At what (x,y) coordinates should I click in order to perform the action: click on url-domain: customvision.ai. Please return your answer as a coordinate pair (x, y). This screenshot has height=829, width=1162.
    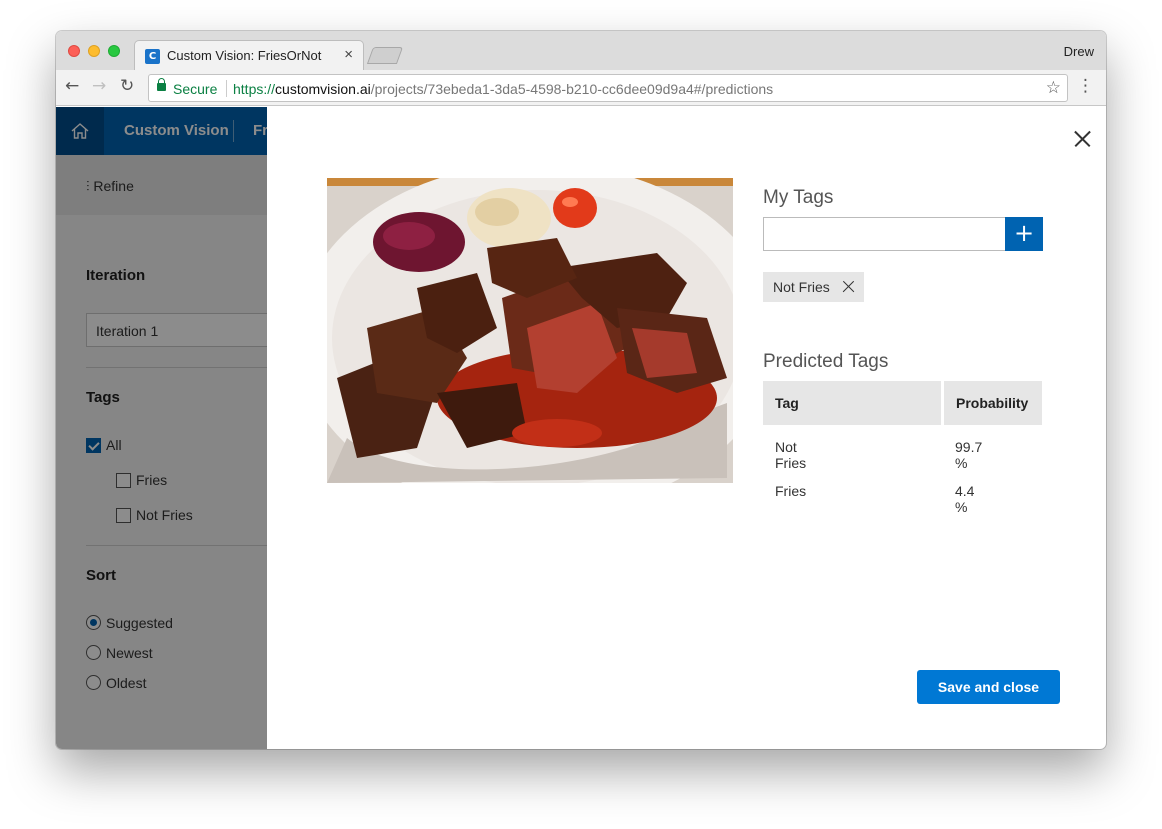
    Looking at the image, I should click on (323, 89).